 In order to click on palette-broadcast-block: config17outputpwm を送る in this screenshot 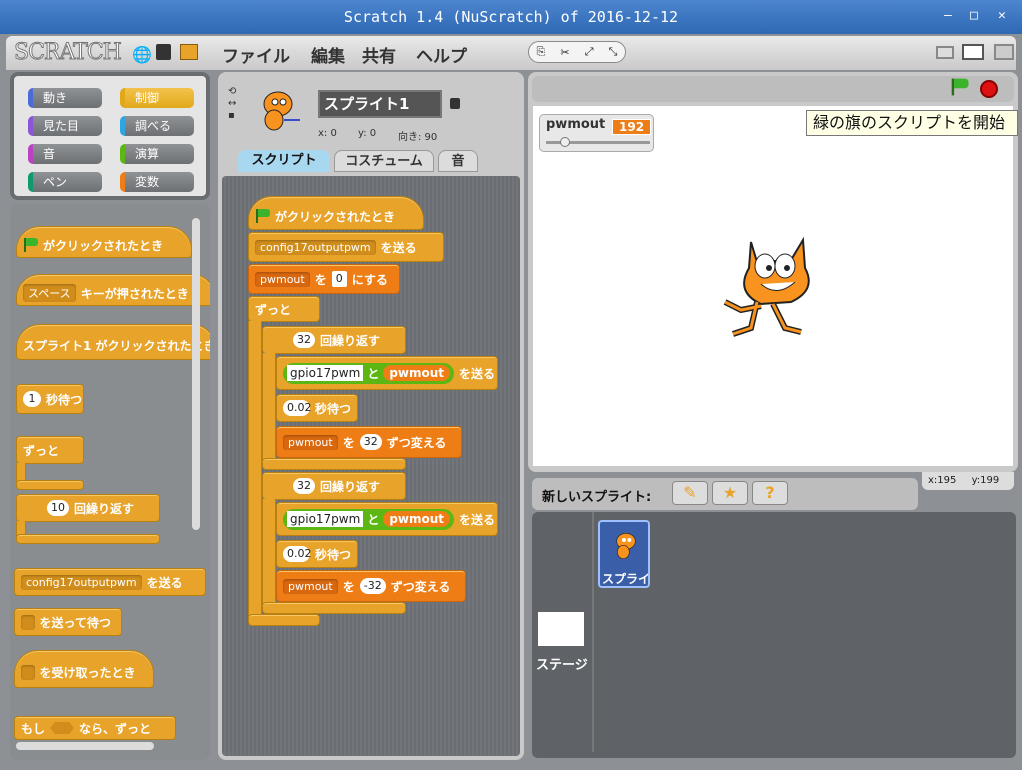, I will do `click(110, 582)`.